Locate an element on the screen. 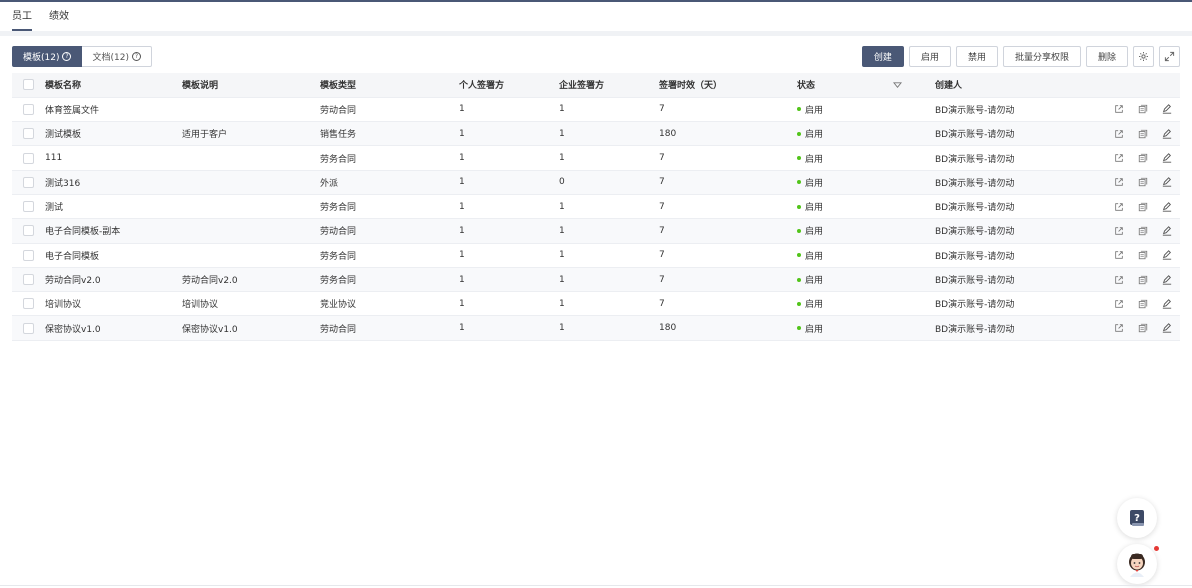 The width and height of the screenshot is (1192, 588). column-header: 模板名称 is located at coordinates (113, 85).